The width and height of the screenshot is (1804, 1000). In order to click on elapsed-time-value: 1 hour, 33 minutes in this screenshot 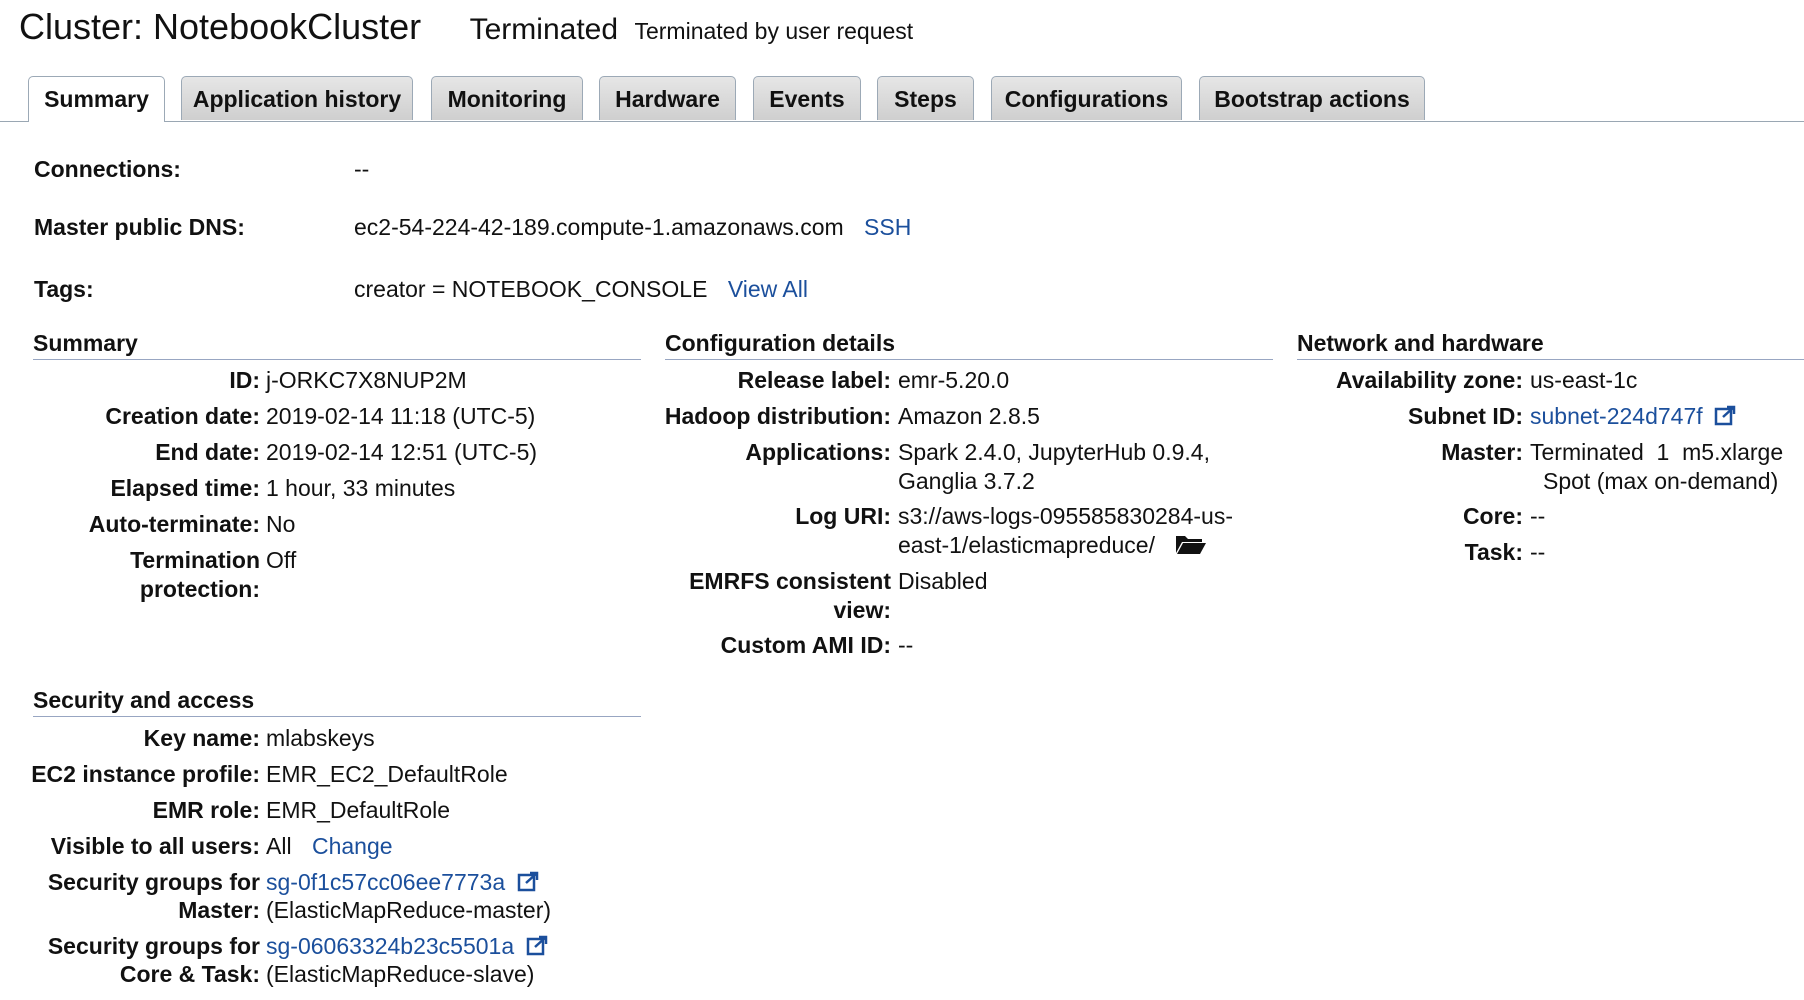, I will do `click(361, 488)`.